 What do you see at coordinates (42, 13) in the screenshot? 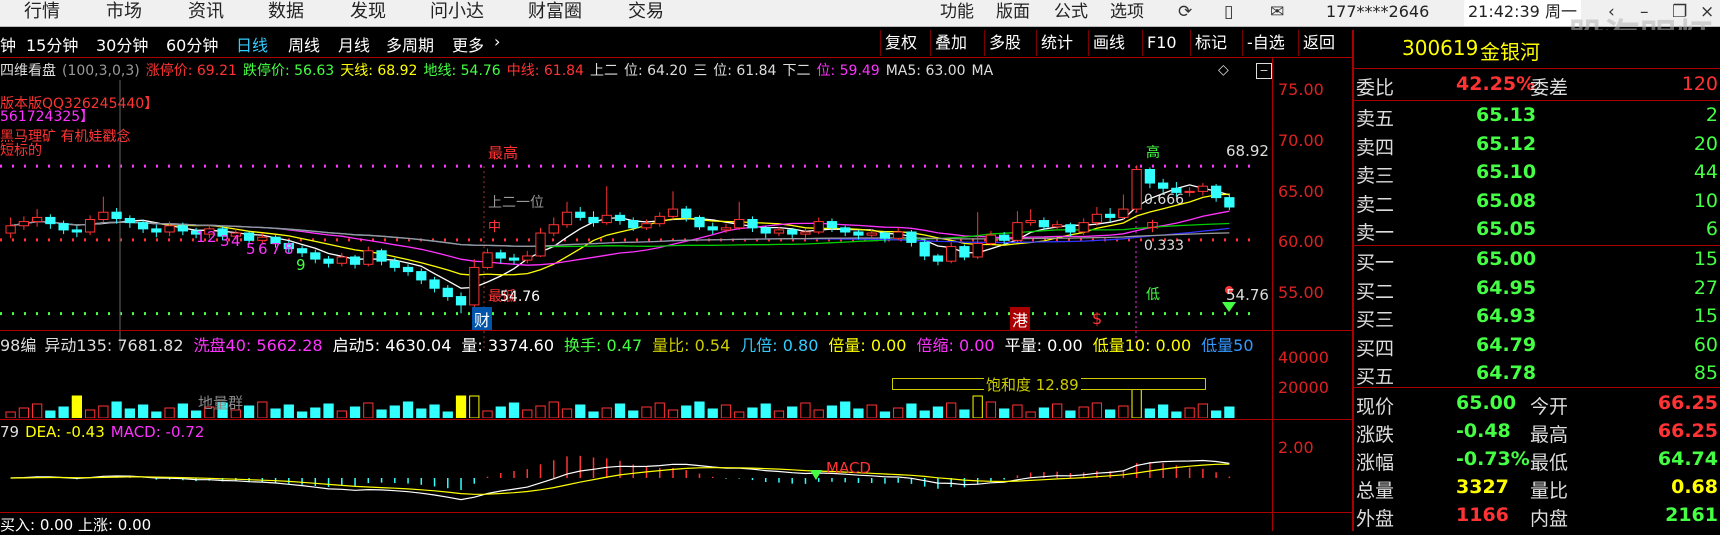
I see `menu-hangqing: 行情` at bounding box center [42, 13].